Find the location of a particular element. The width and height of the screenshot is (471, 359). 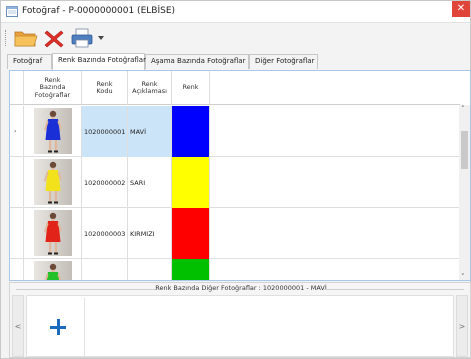

red-x-icon is located at coordinates (54, 38).